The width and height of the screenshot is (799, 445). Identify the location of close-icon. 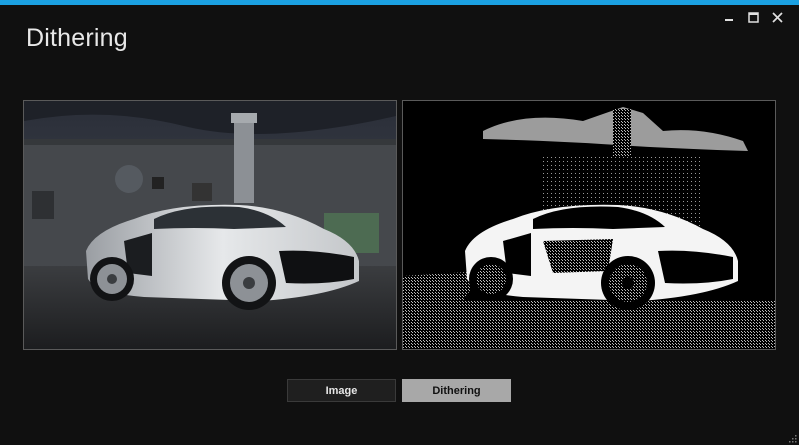
(777, 17).